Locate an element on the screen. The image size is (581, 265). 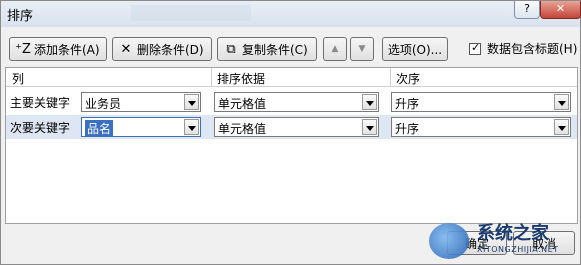
delete-condition-label: 删除条件(D) is located at coordinates (170, 49).